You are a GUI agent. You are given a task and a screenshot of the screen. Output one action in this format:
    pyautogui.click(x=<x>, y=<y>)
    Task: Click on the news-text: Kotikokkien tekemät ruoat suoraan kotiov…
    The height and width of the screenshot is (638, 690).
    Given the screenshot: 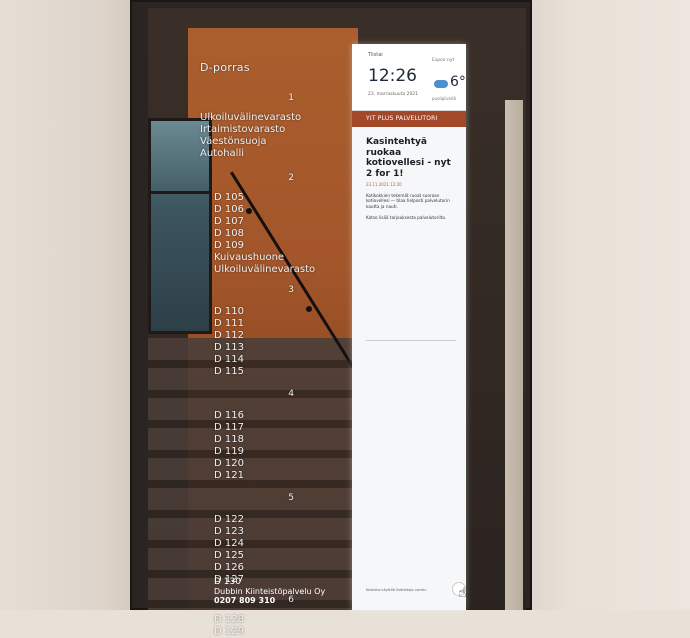 What is the action you would take?
    pyautogui.click(x=408, y=201)
    